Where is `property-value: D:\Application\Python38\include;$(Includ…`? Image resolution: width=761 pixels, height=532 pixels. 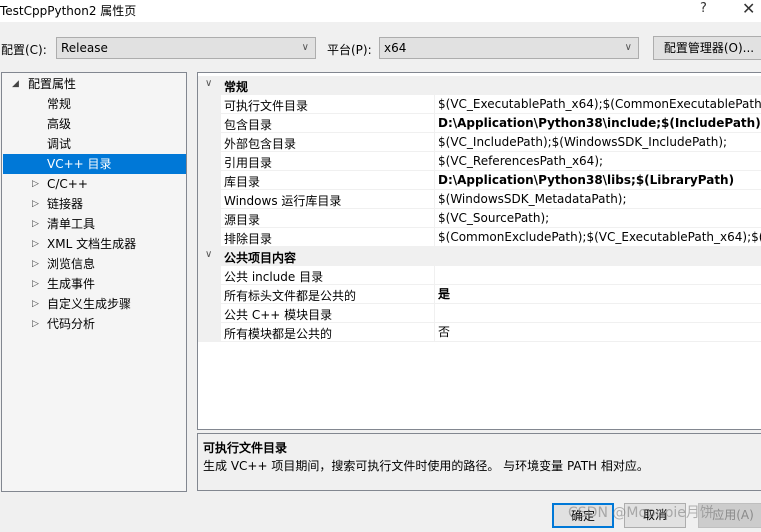
property-value: D:\Application\Python38\include;$(Includ… is located at coordinates (597, 123).